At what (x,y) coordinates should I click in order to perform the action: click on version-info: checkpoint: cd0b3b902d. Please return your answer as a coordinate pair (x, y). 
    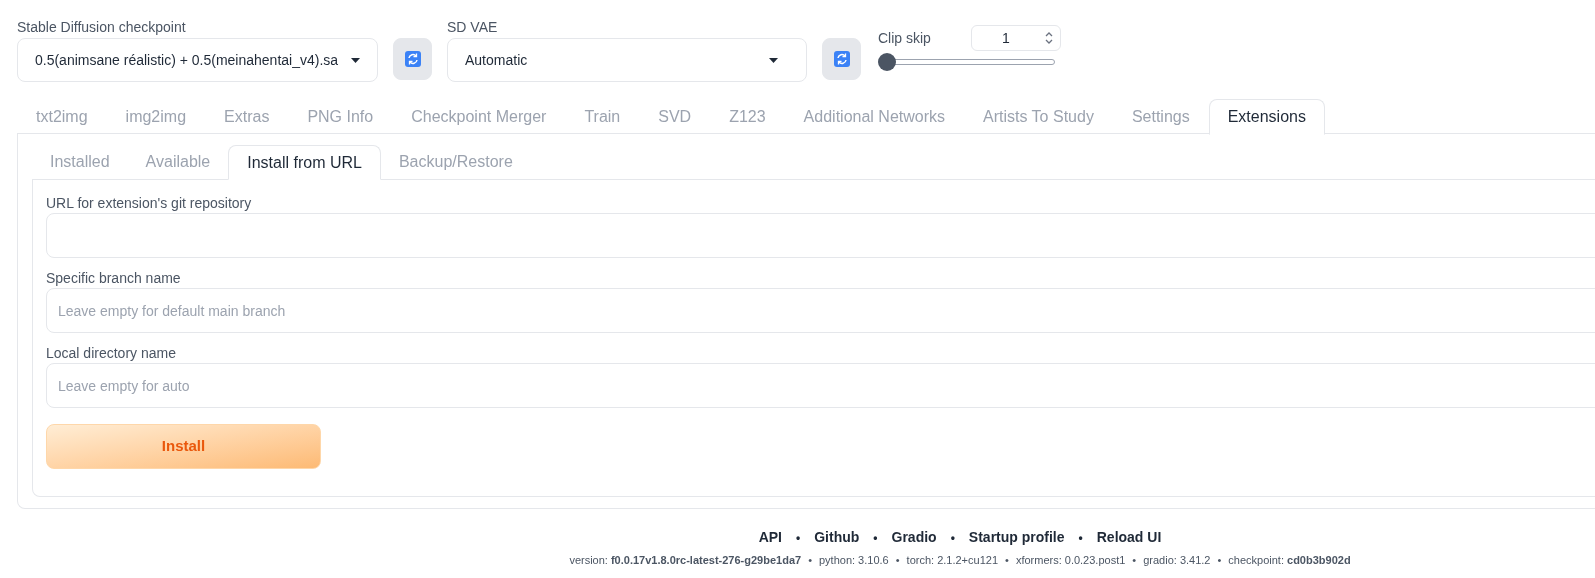
    Looking at the image, I should click on (1289, 560).